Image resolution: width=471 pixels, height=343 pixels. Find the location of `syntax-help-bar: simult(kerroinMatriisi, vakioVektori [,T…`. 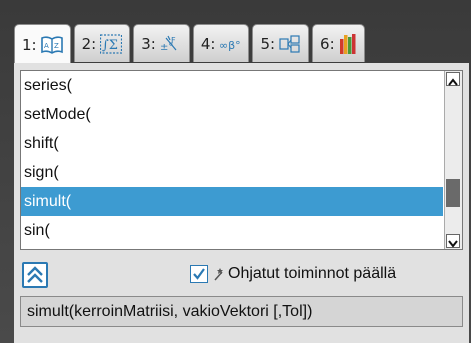

syntax-help-bar: simult(kerroinMatriisi, vakioVektori [,T… is located at coordinates (241, 311).